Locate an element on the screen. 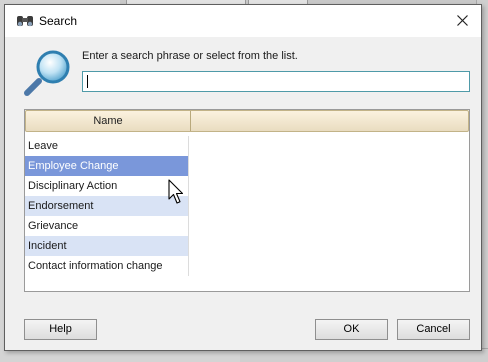 This screenshot has width=488, height=362. list-header: Name is located at coordinates (247, 121).